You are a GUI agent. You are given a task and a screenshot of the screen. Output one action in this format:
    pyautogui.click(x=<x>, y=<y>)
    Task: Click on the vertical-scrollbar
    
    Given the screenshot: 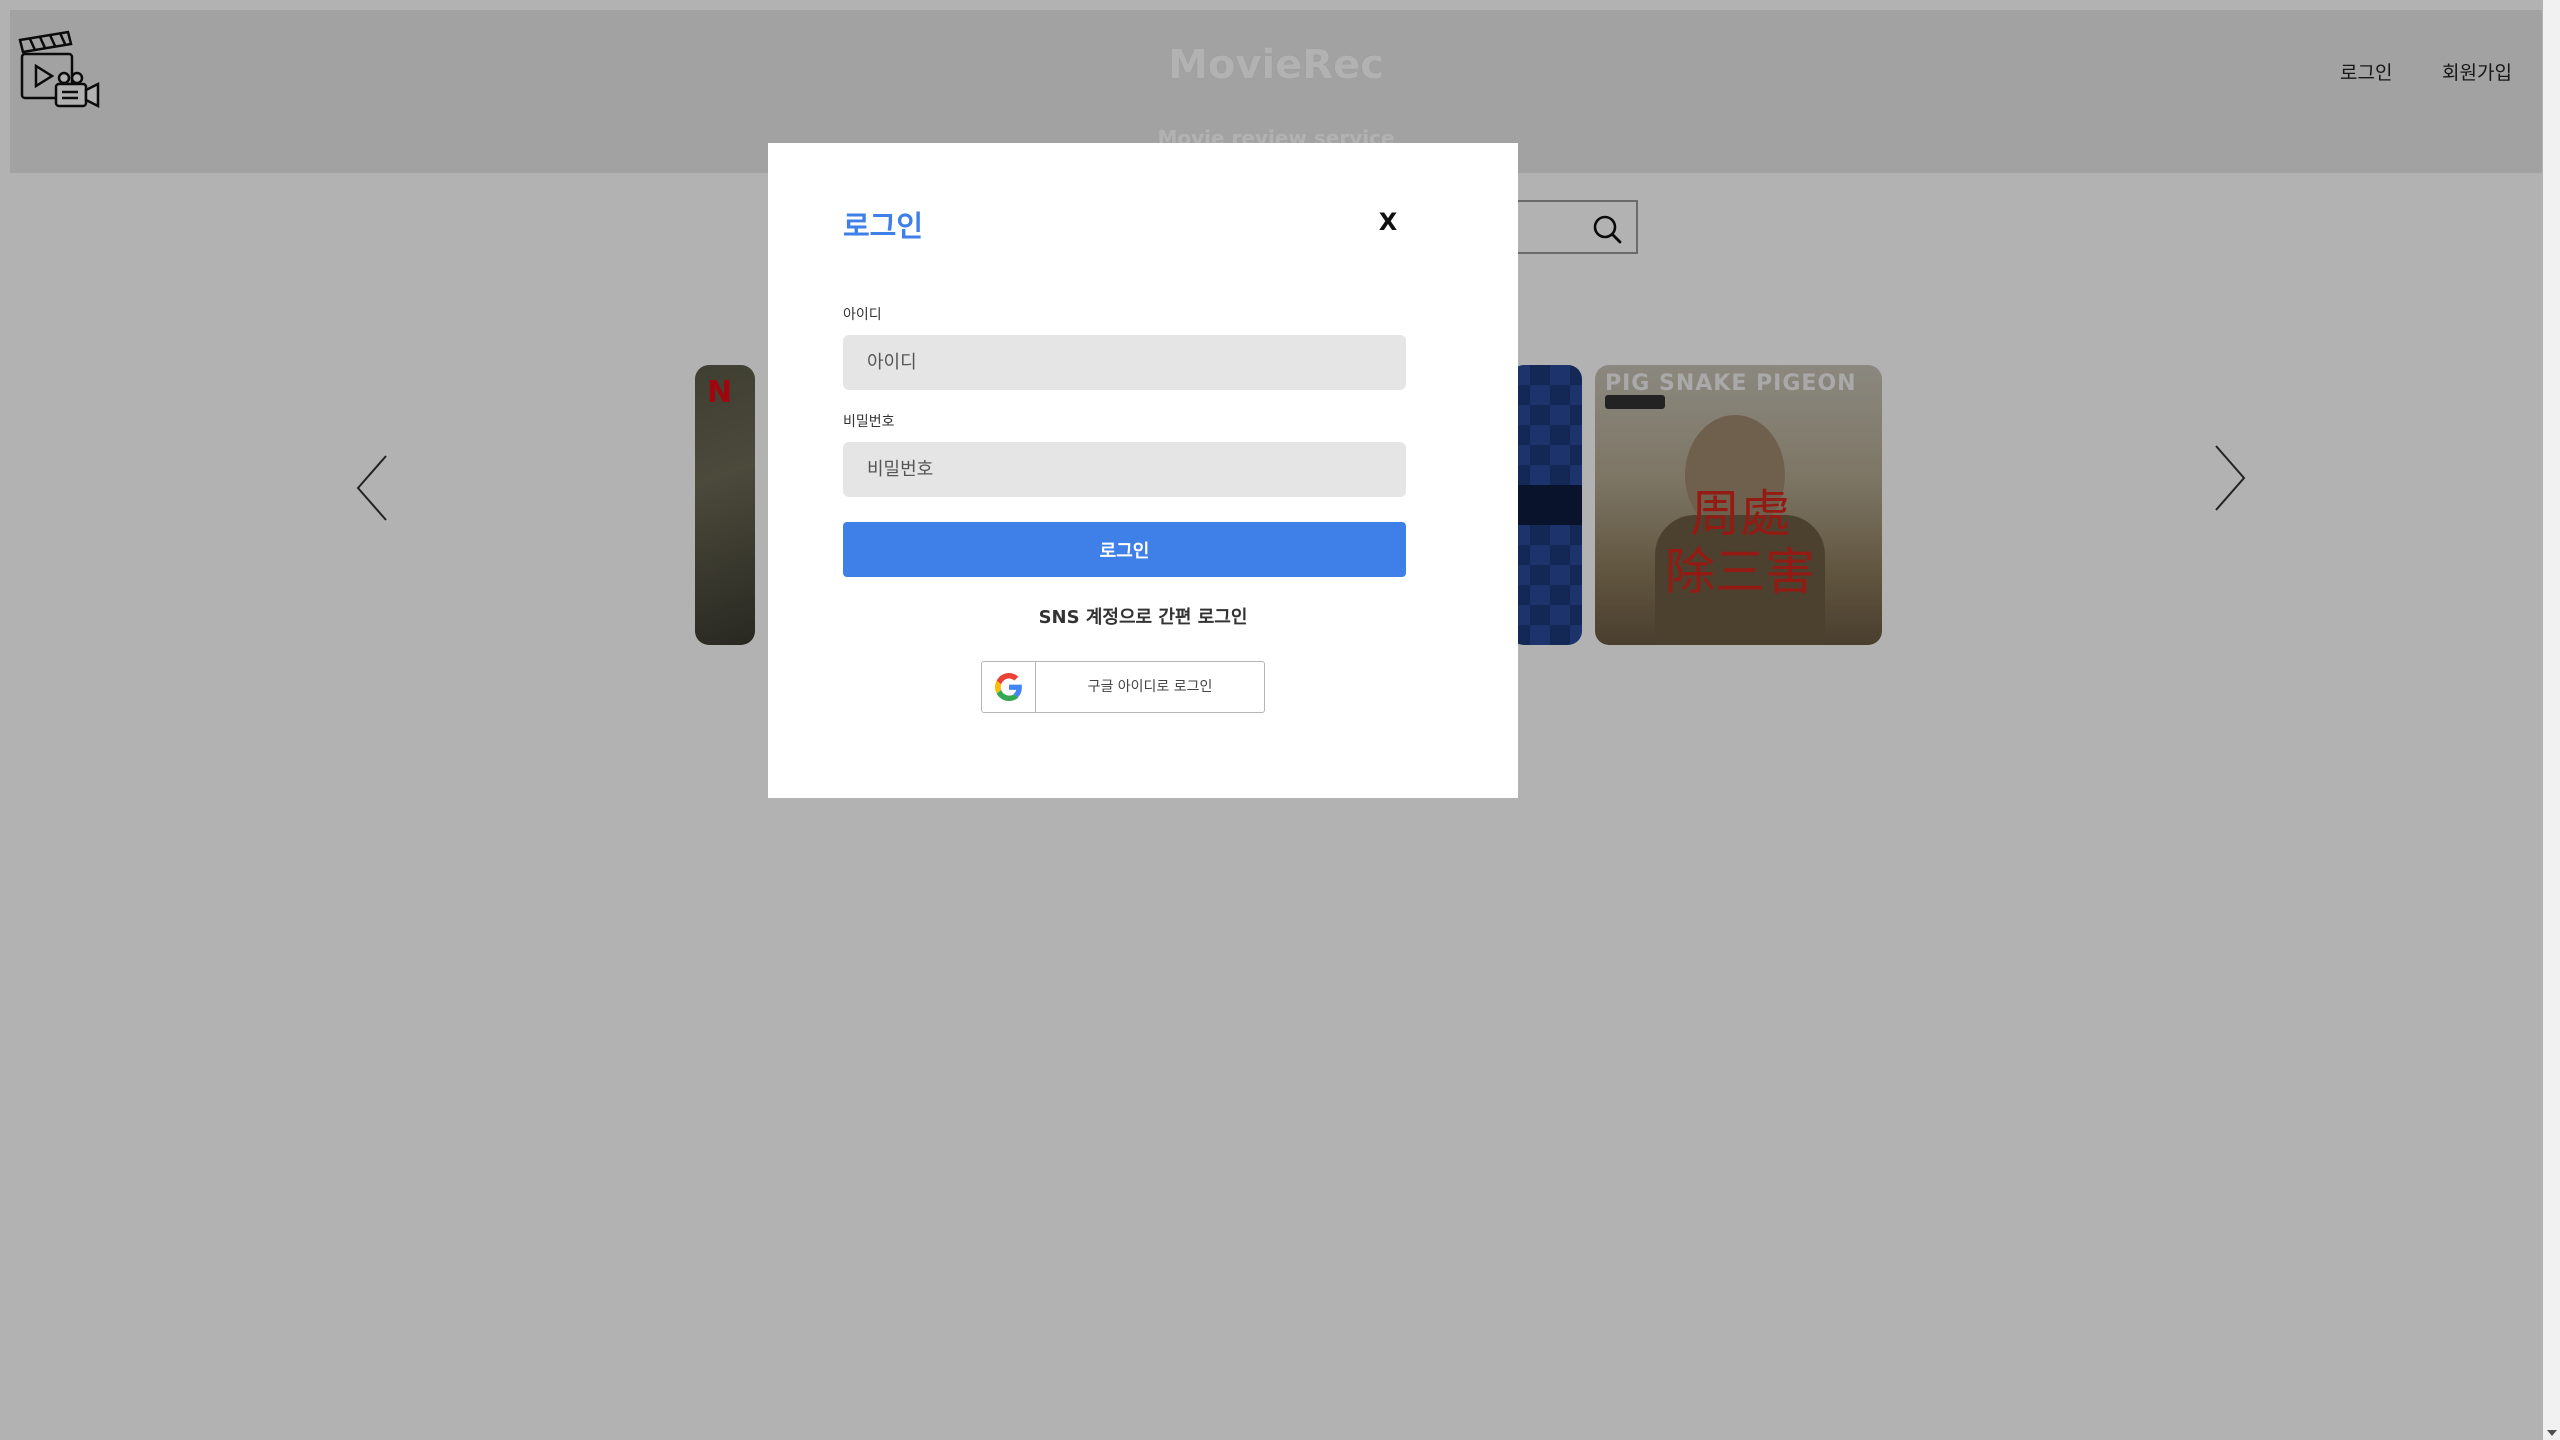 What is the action you would take?
    pyautogui.click(x=2551, y=720)
    